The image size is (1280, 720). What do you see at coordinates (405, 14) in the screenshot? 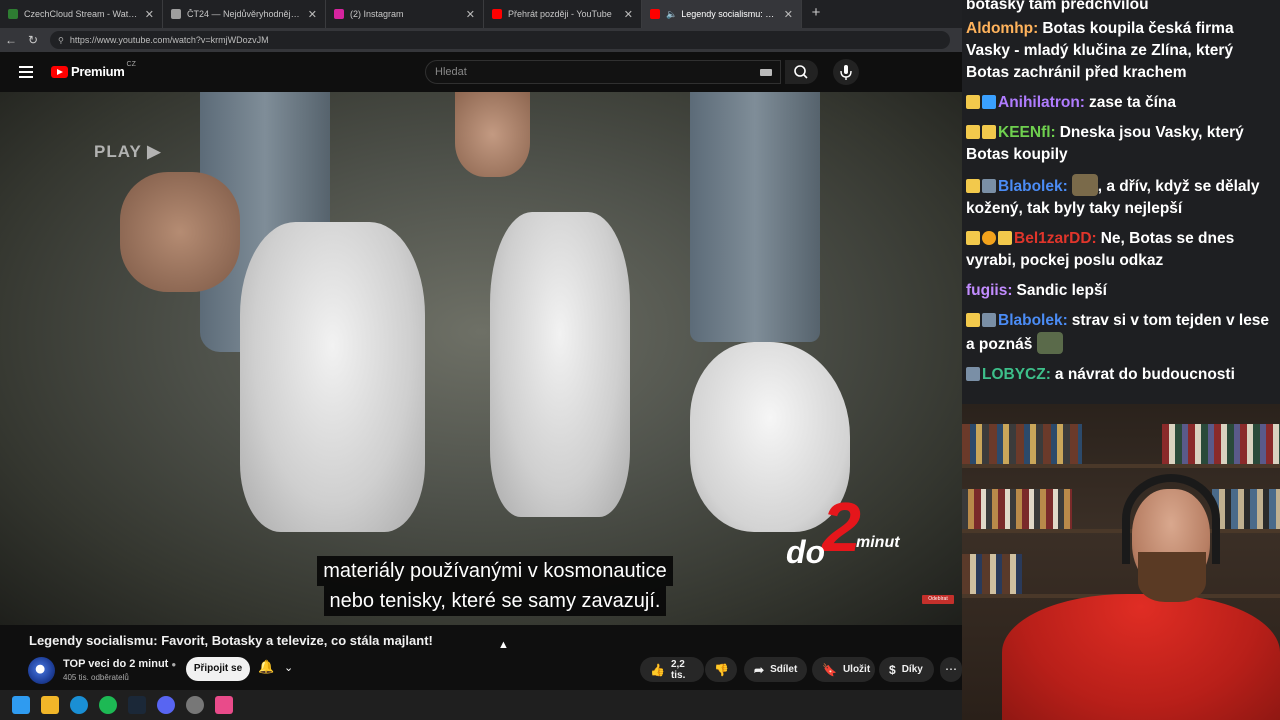
I see `tab-instagram: (2) Instagram ✕` at bounding box center [405, 14].